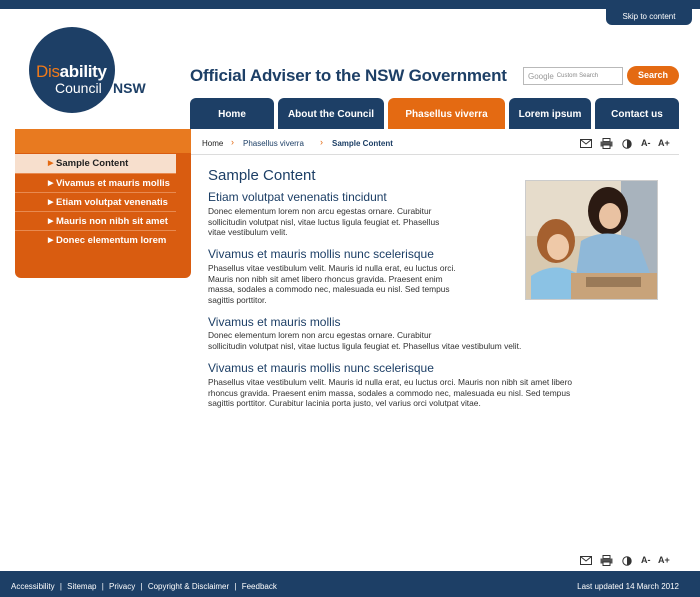 The image size is (700, 597). I want to click on page-title: Sample Content, so click(262, 175).